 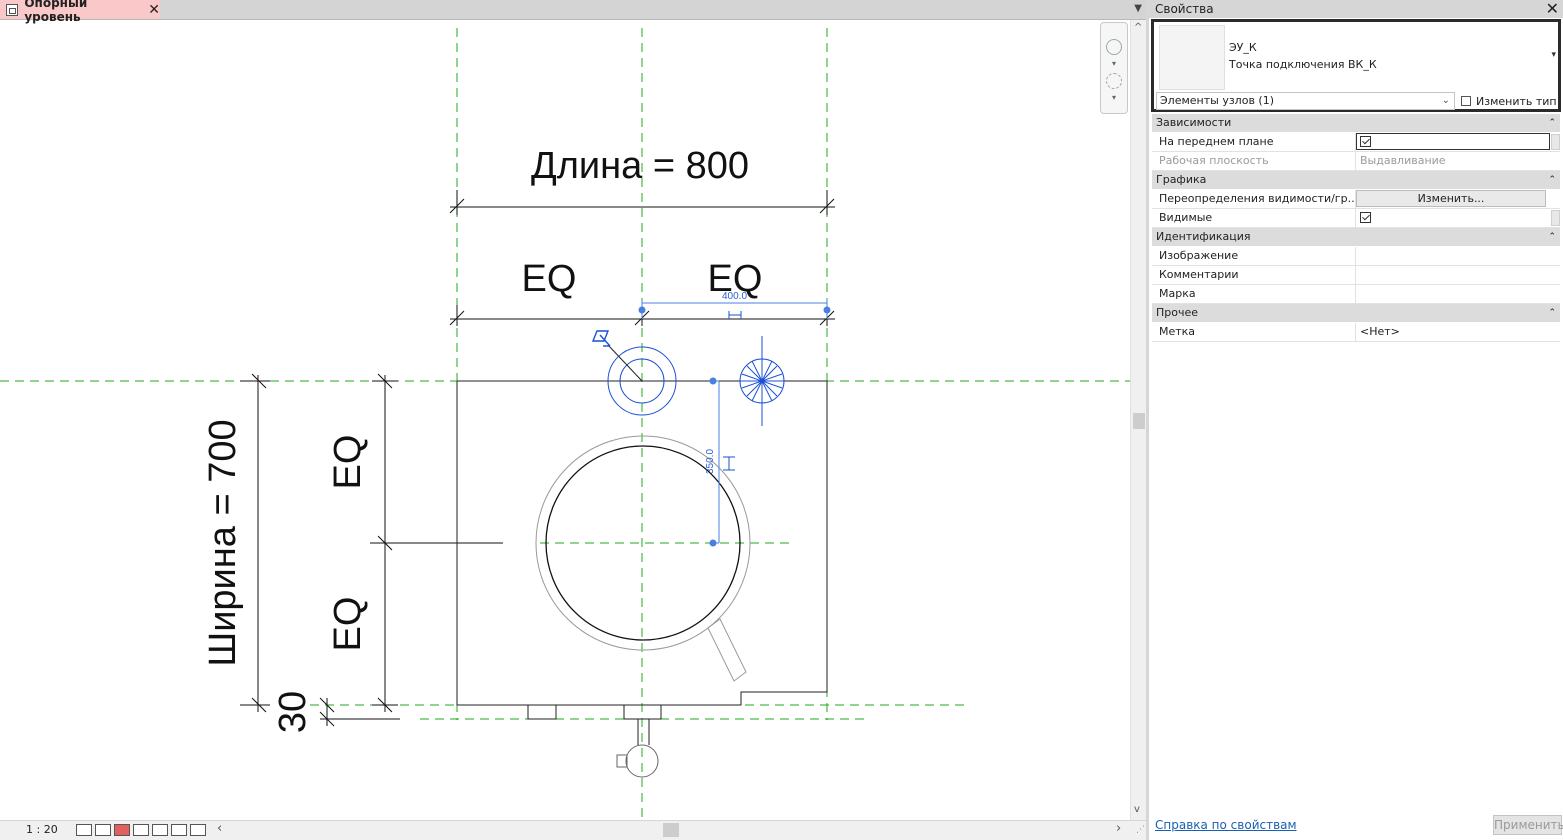 I want to click on length-dimension-label: Длина = 800, so click(x=640, y=166).